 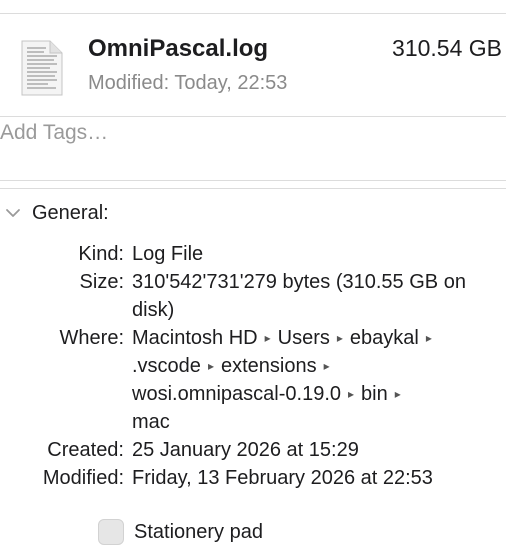 What do you see at coordinates (101, 254) in the screenshot?
I see `kind-label: Kind:` at bounding box center [101, 254].